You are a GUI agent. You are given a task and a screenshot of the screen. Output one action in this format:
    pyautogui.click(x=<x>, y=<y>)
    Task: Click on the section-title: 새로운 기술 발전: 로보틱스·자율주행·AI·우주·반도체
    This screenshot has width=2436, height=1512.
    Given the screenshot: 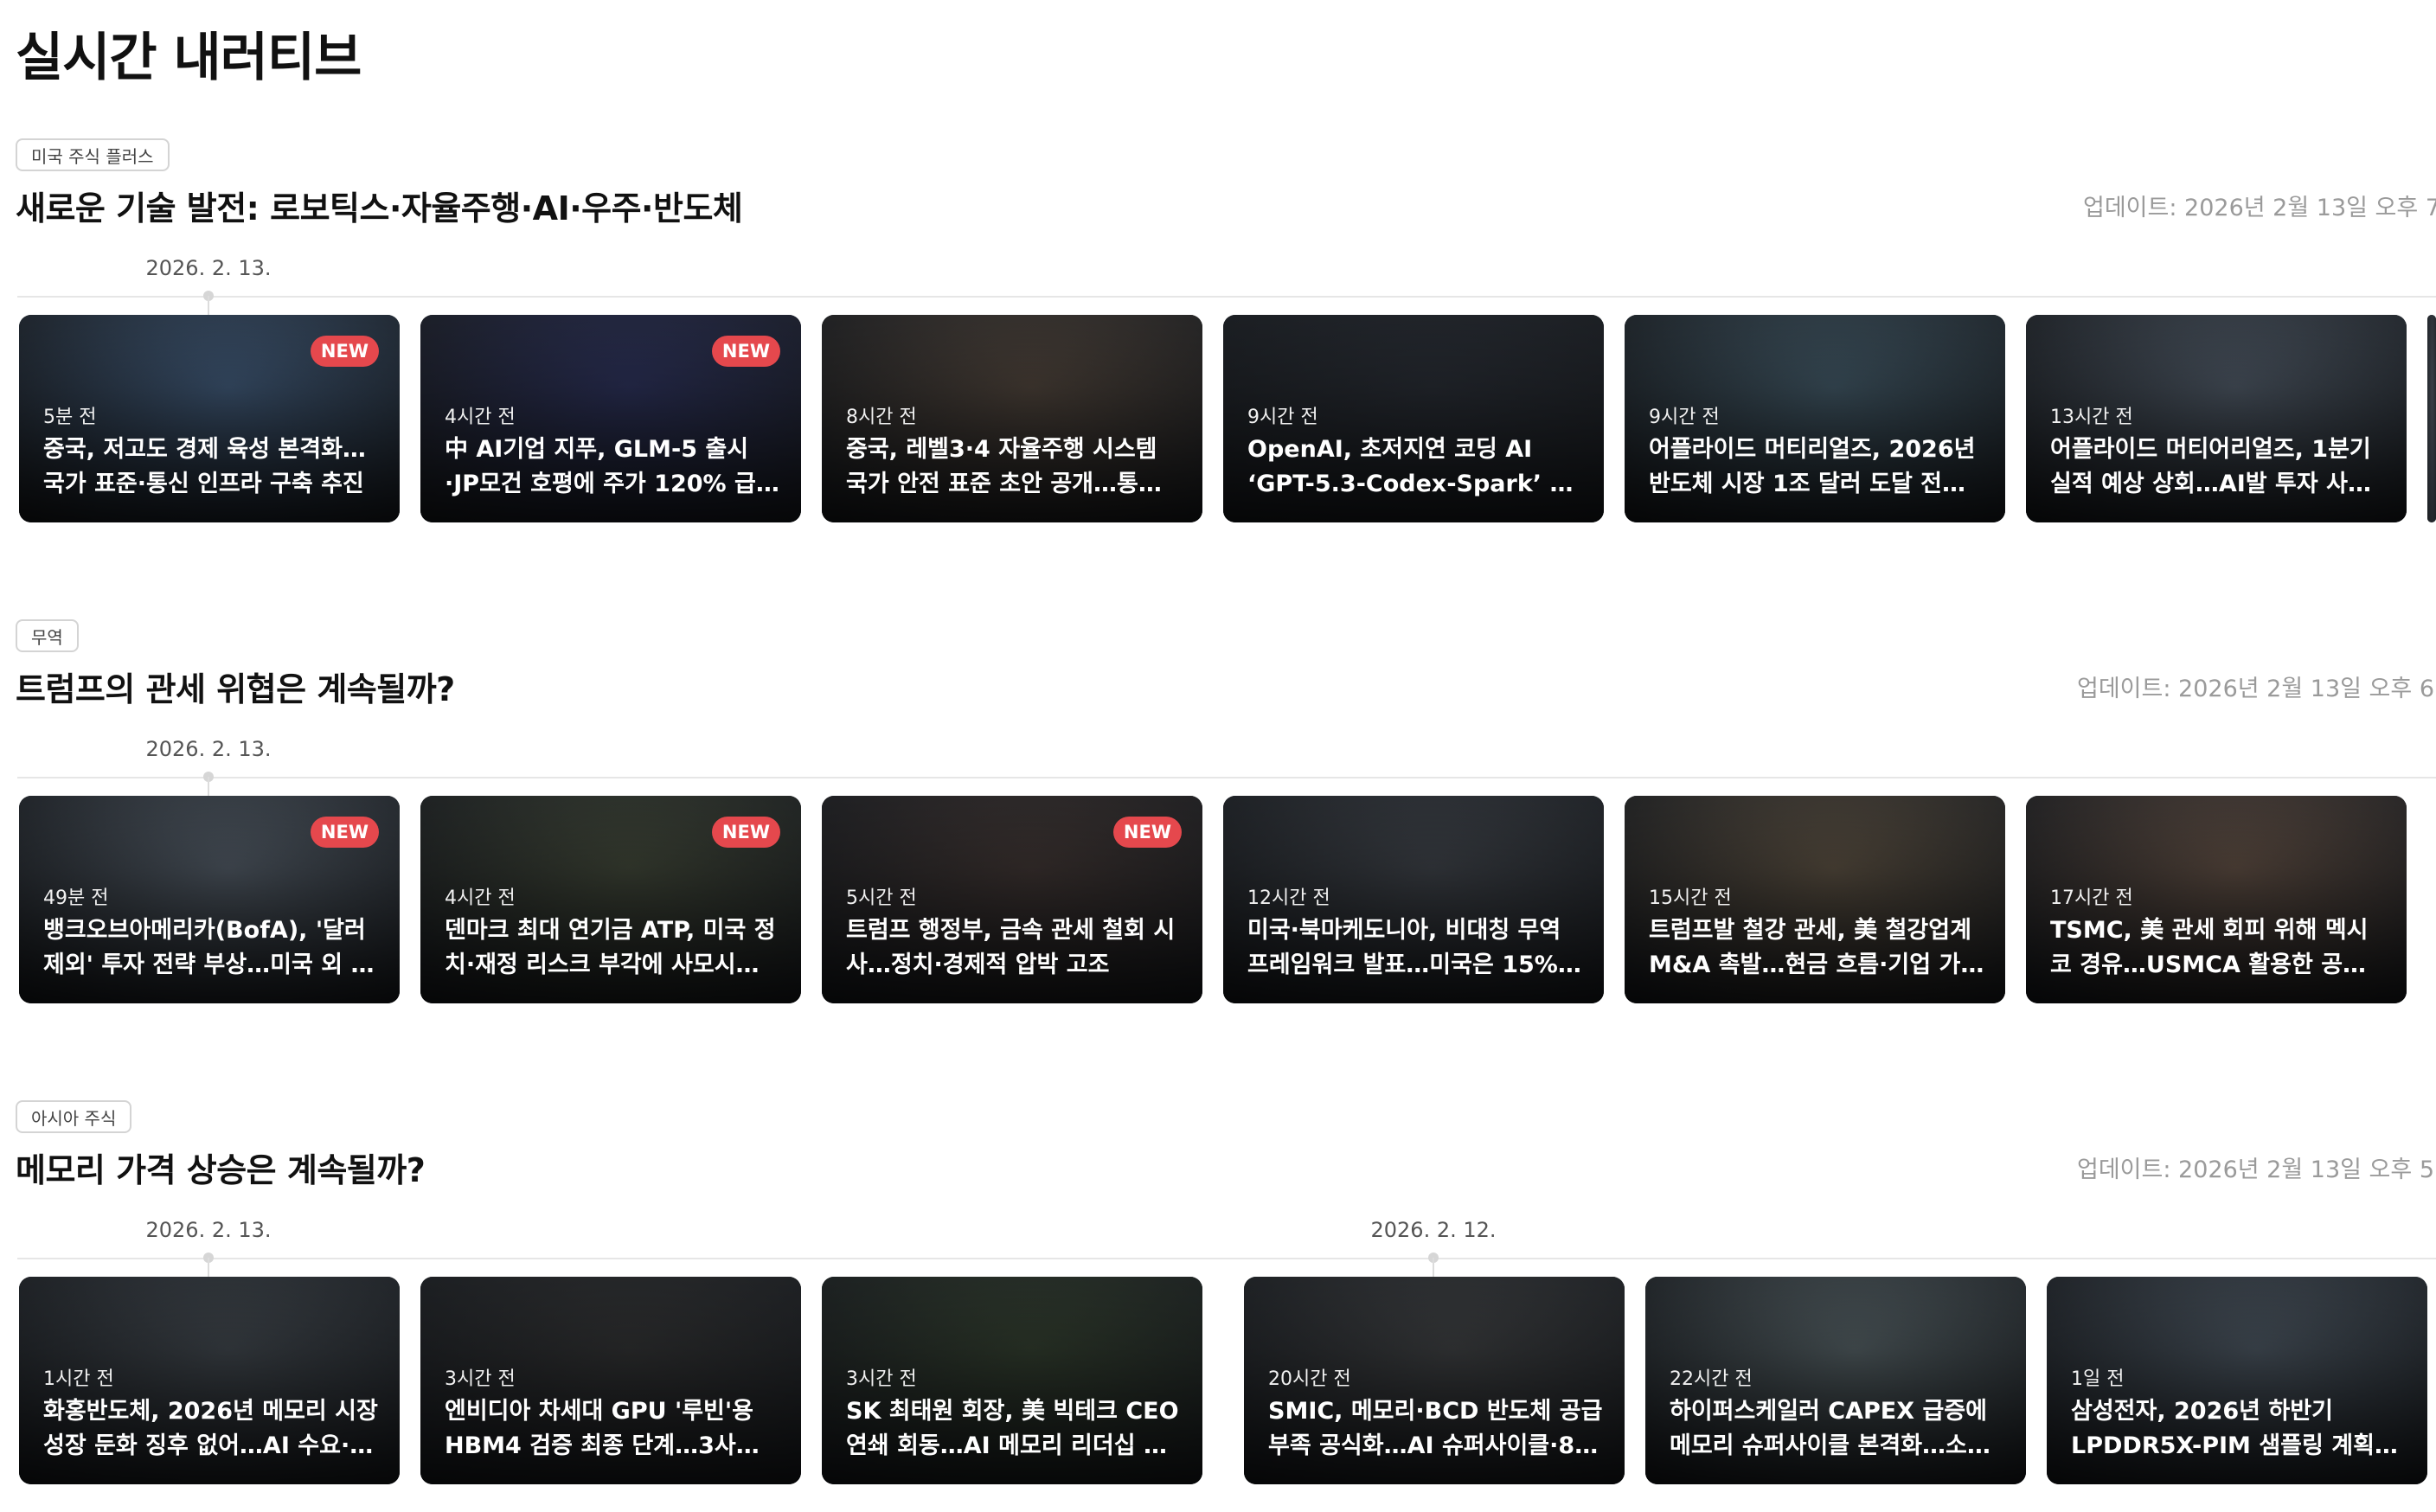 What is the action you would take?
    pyautogui.click(x=379, y=205)
    